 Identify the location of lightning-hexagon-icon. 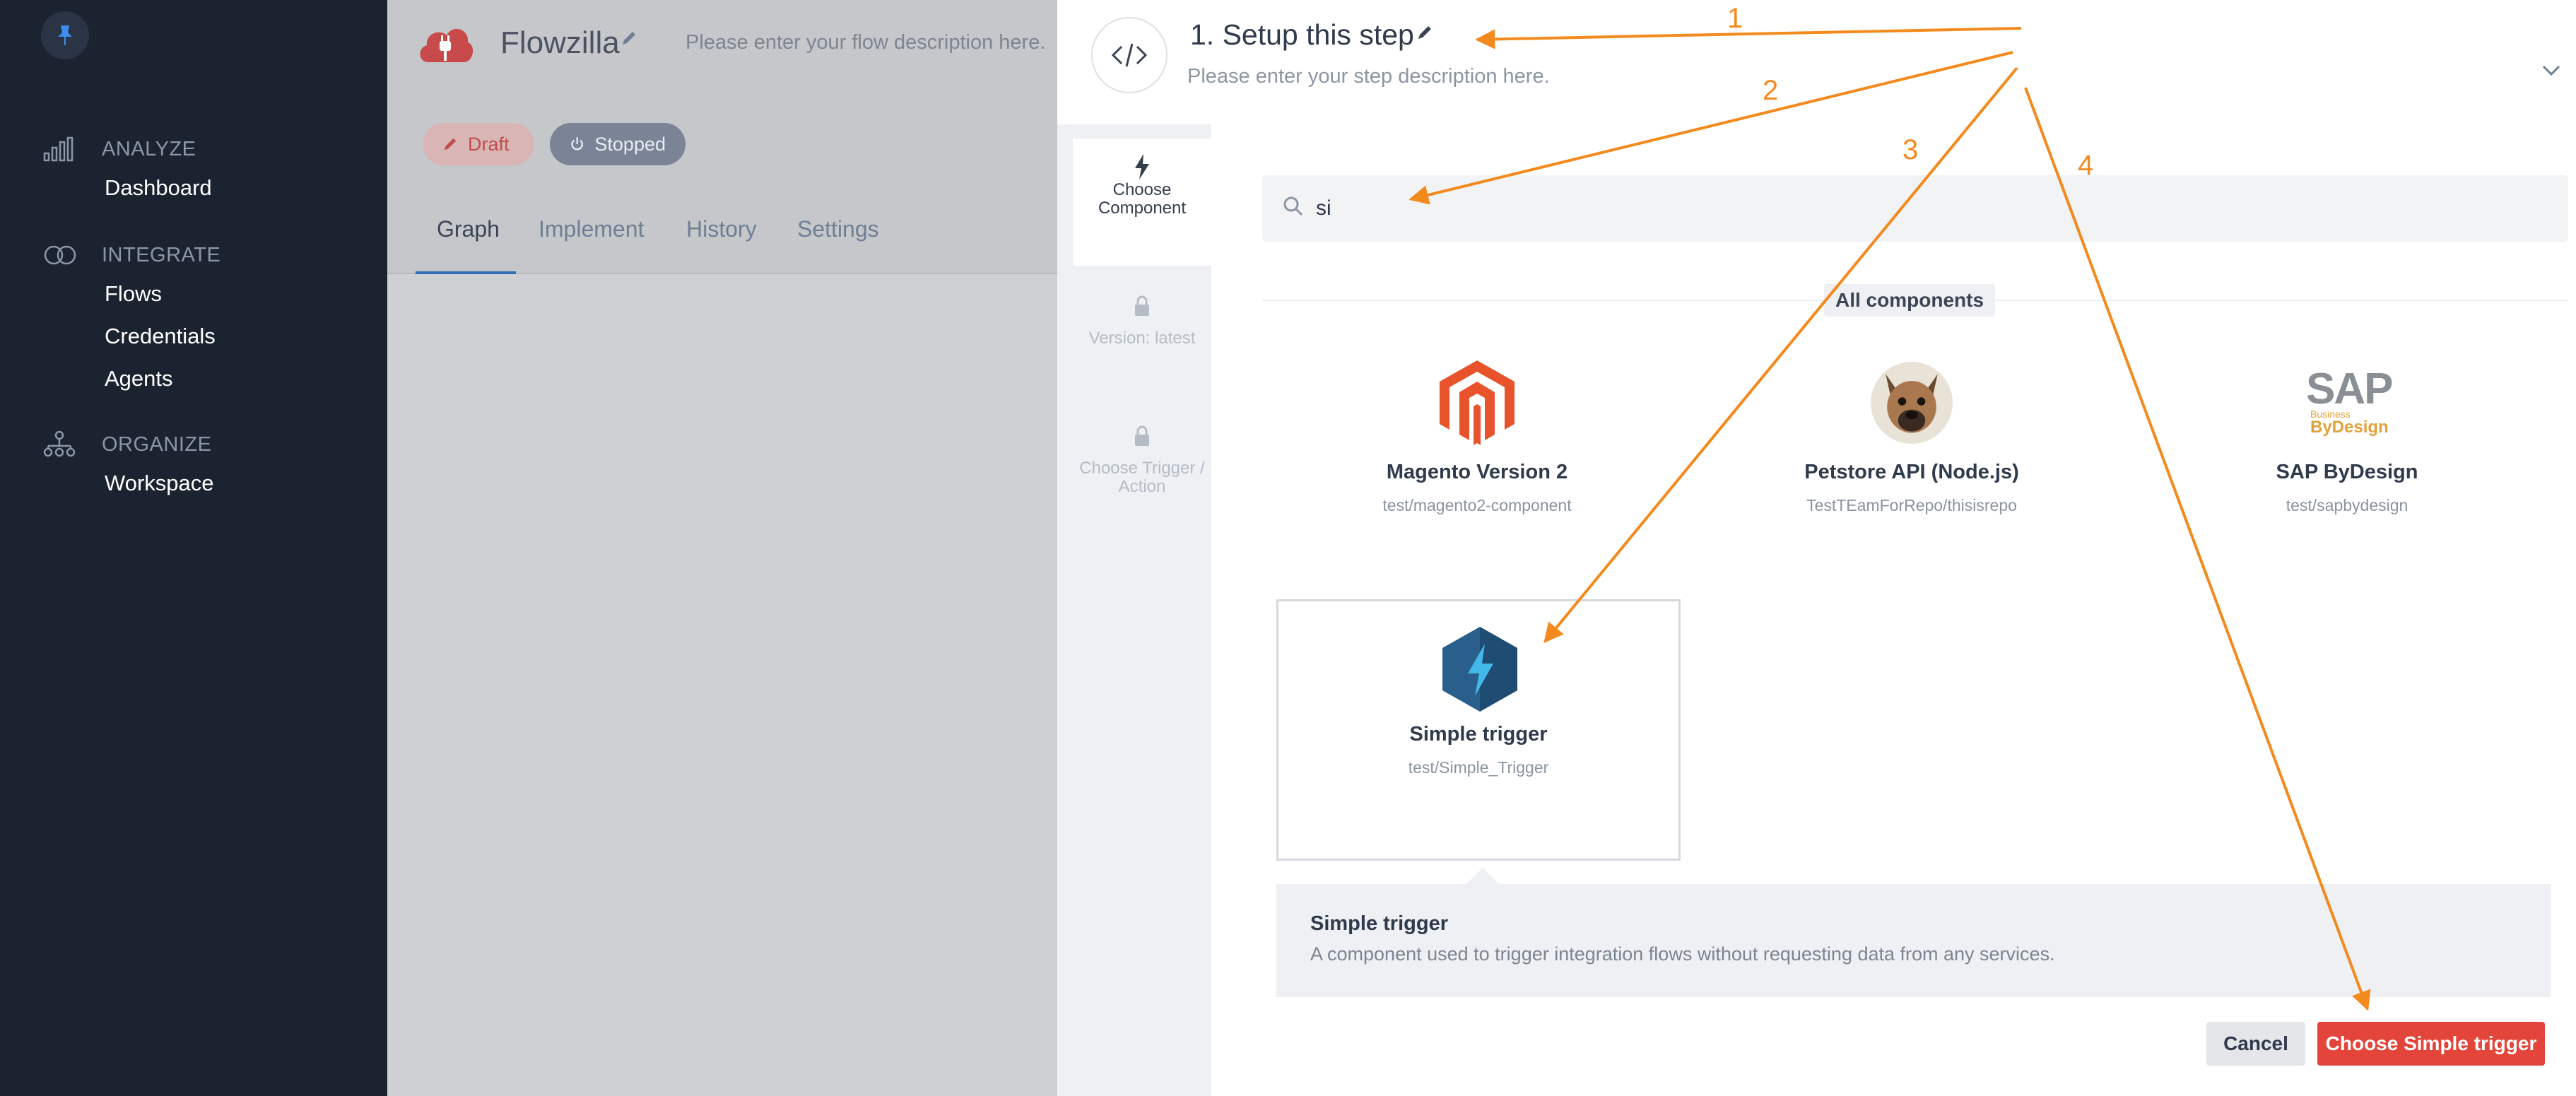
(1480, 670).